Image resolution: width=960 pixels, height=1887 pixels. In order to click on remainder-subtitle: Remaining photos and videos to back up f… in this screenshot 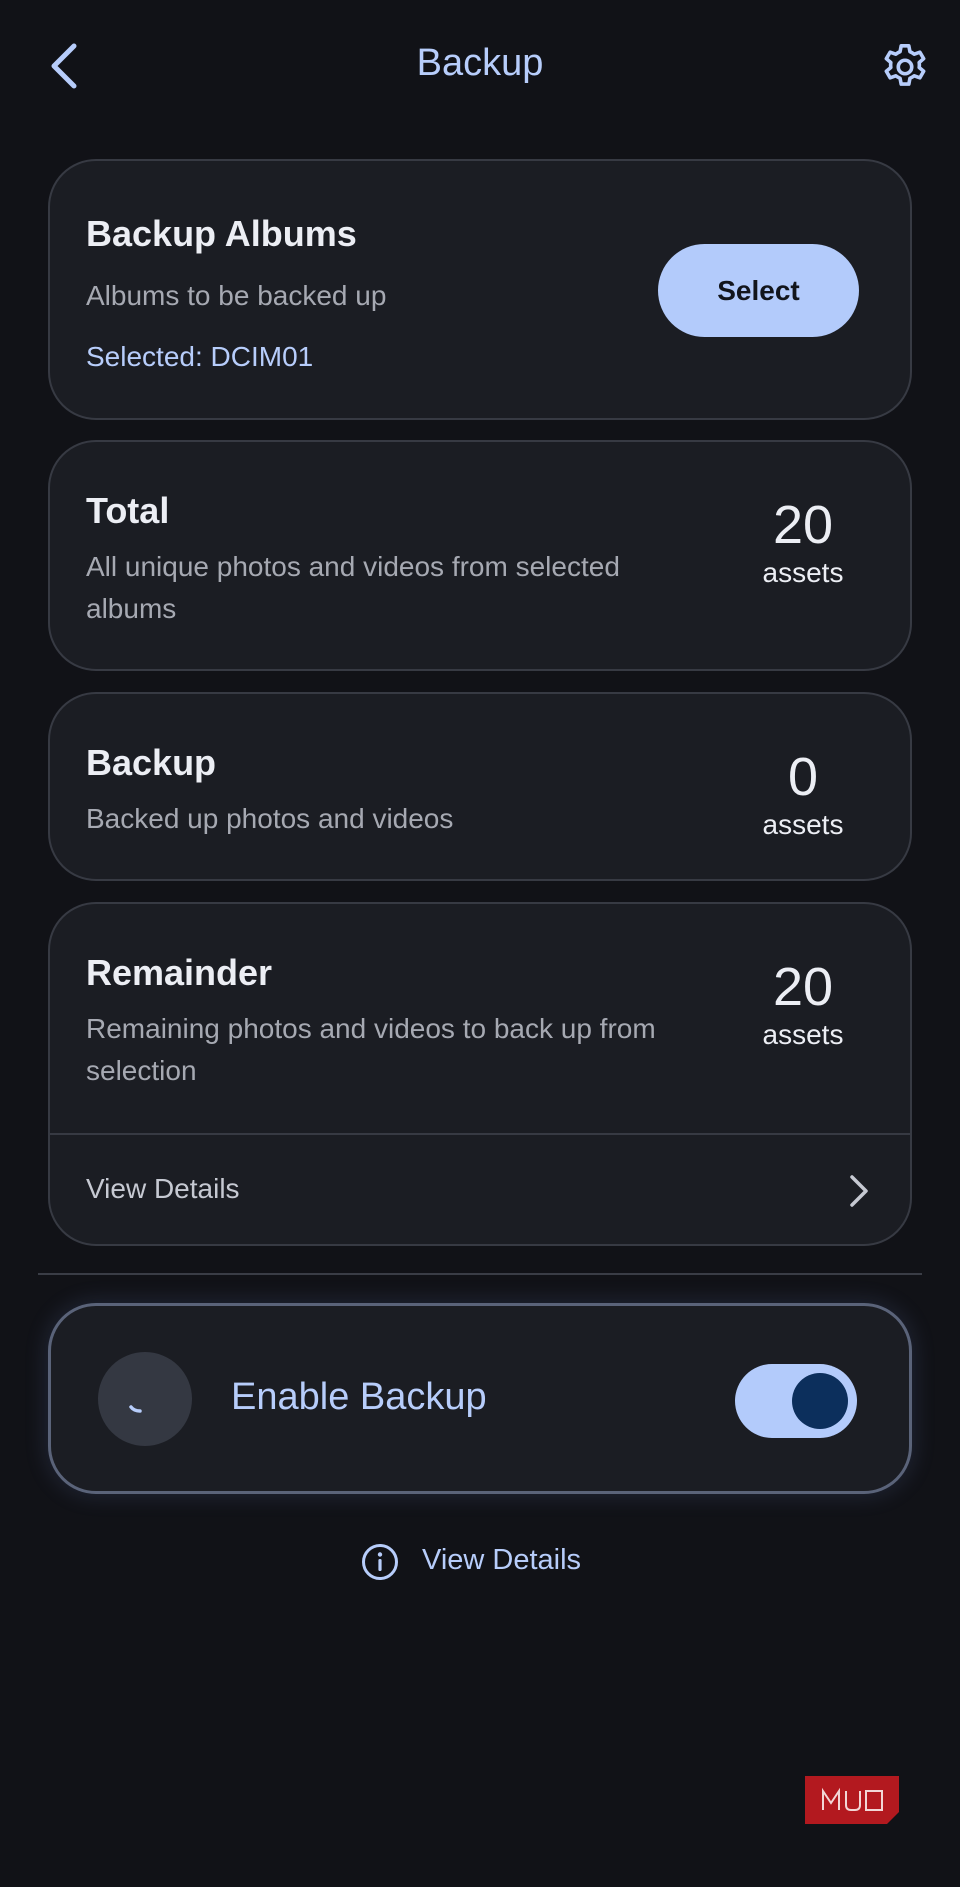, I will do `click(371, 1049)`.